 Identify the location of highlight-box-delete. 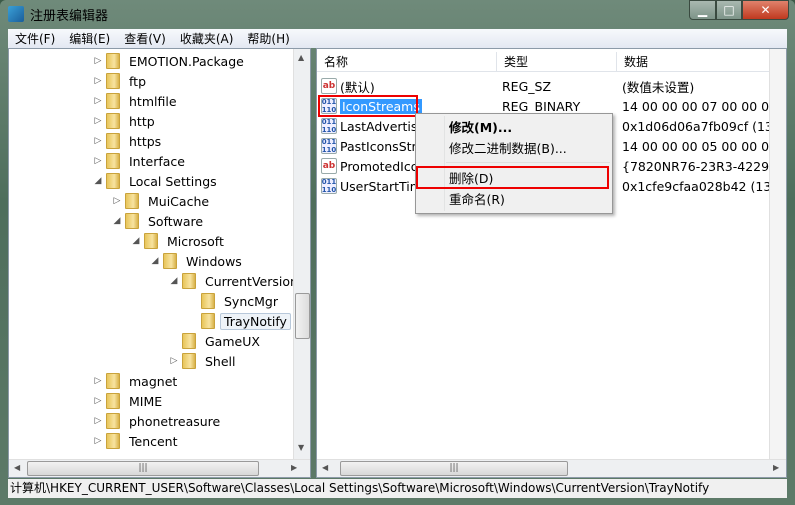
(512, 177).